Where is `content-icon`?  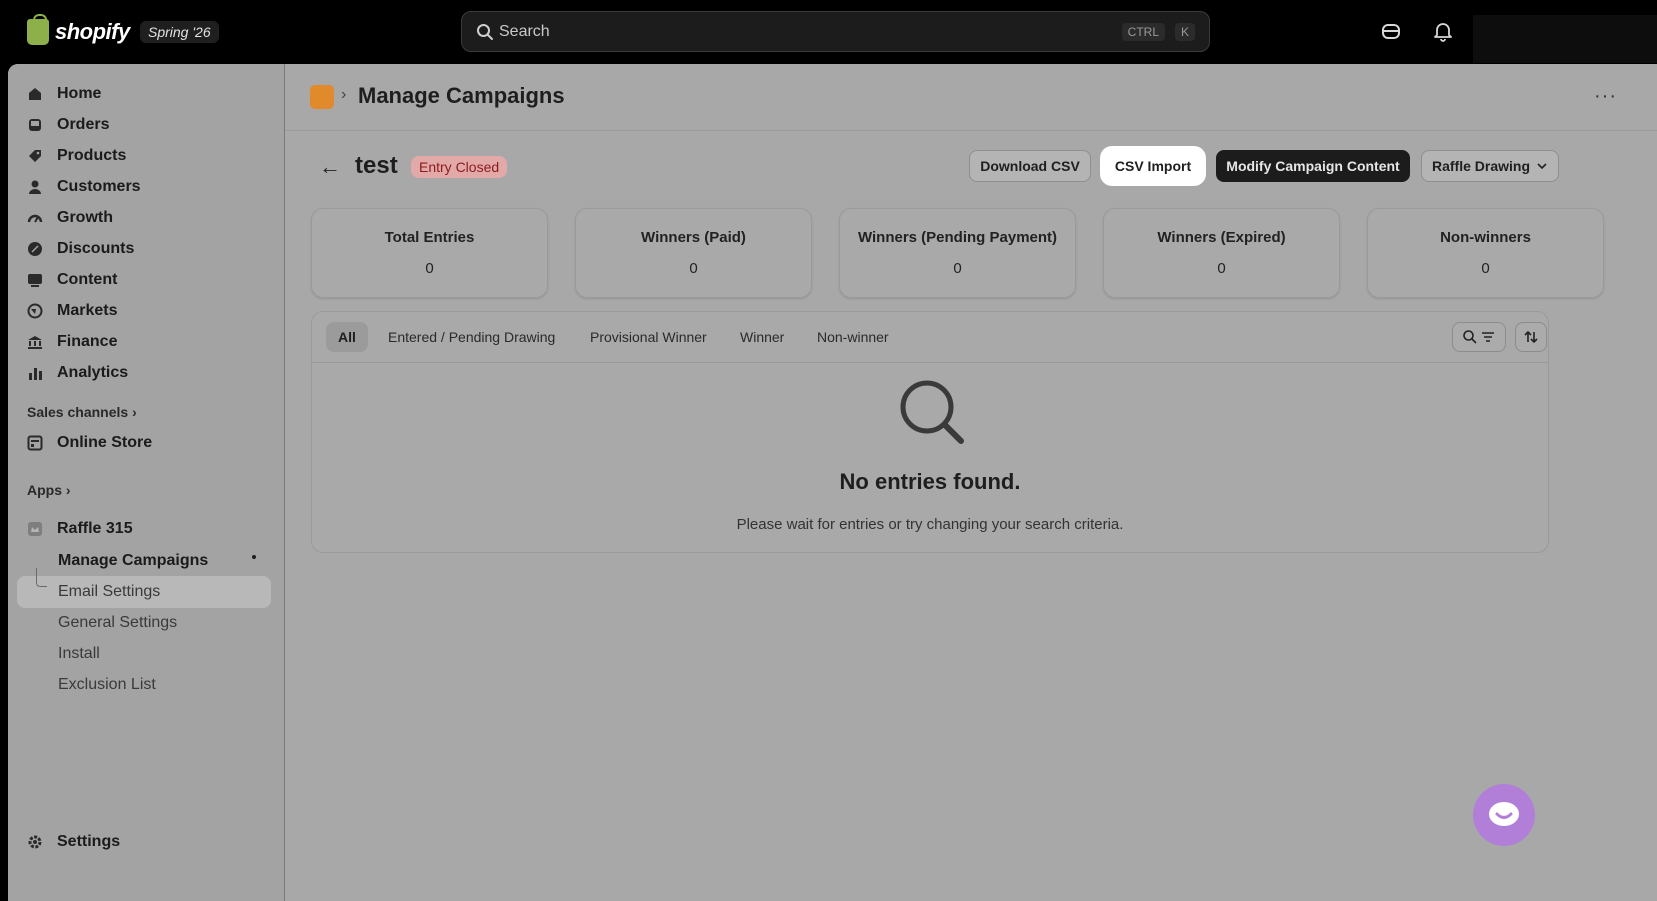 content-icon is located at coordinates (35, 280).